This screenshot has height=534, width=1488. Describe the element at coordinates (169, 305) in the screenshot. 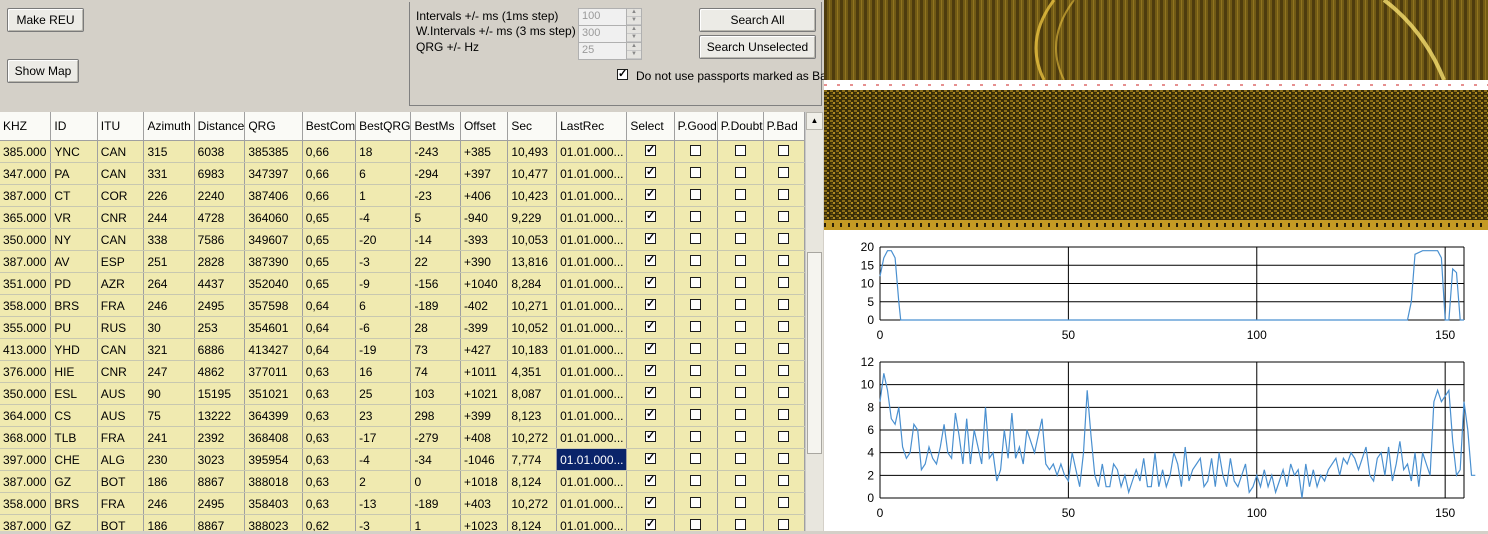

I see `cell-az: 246` at that location.